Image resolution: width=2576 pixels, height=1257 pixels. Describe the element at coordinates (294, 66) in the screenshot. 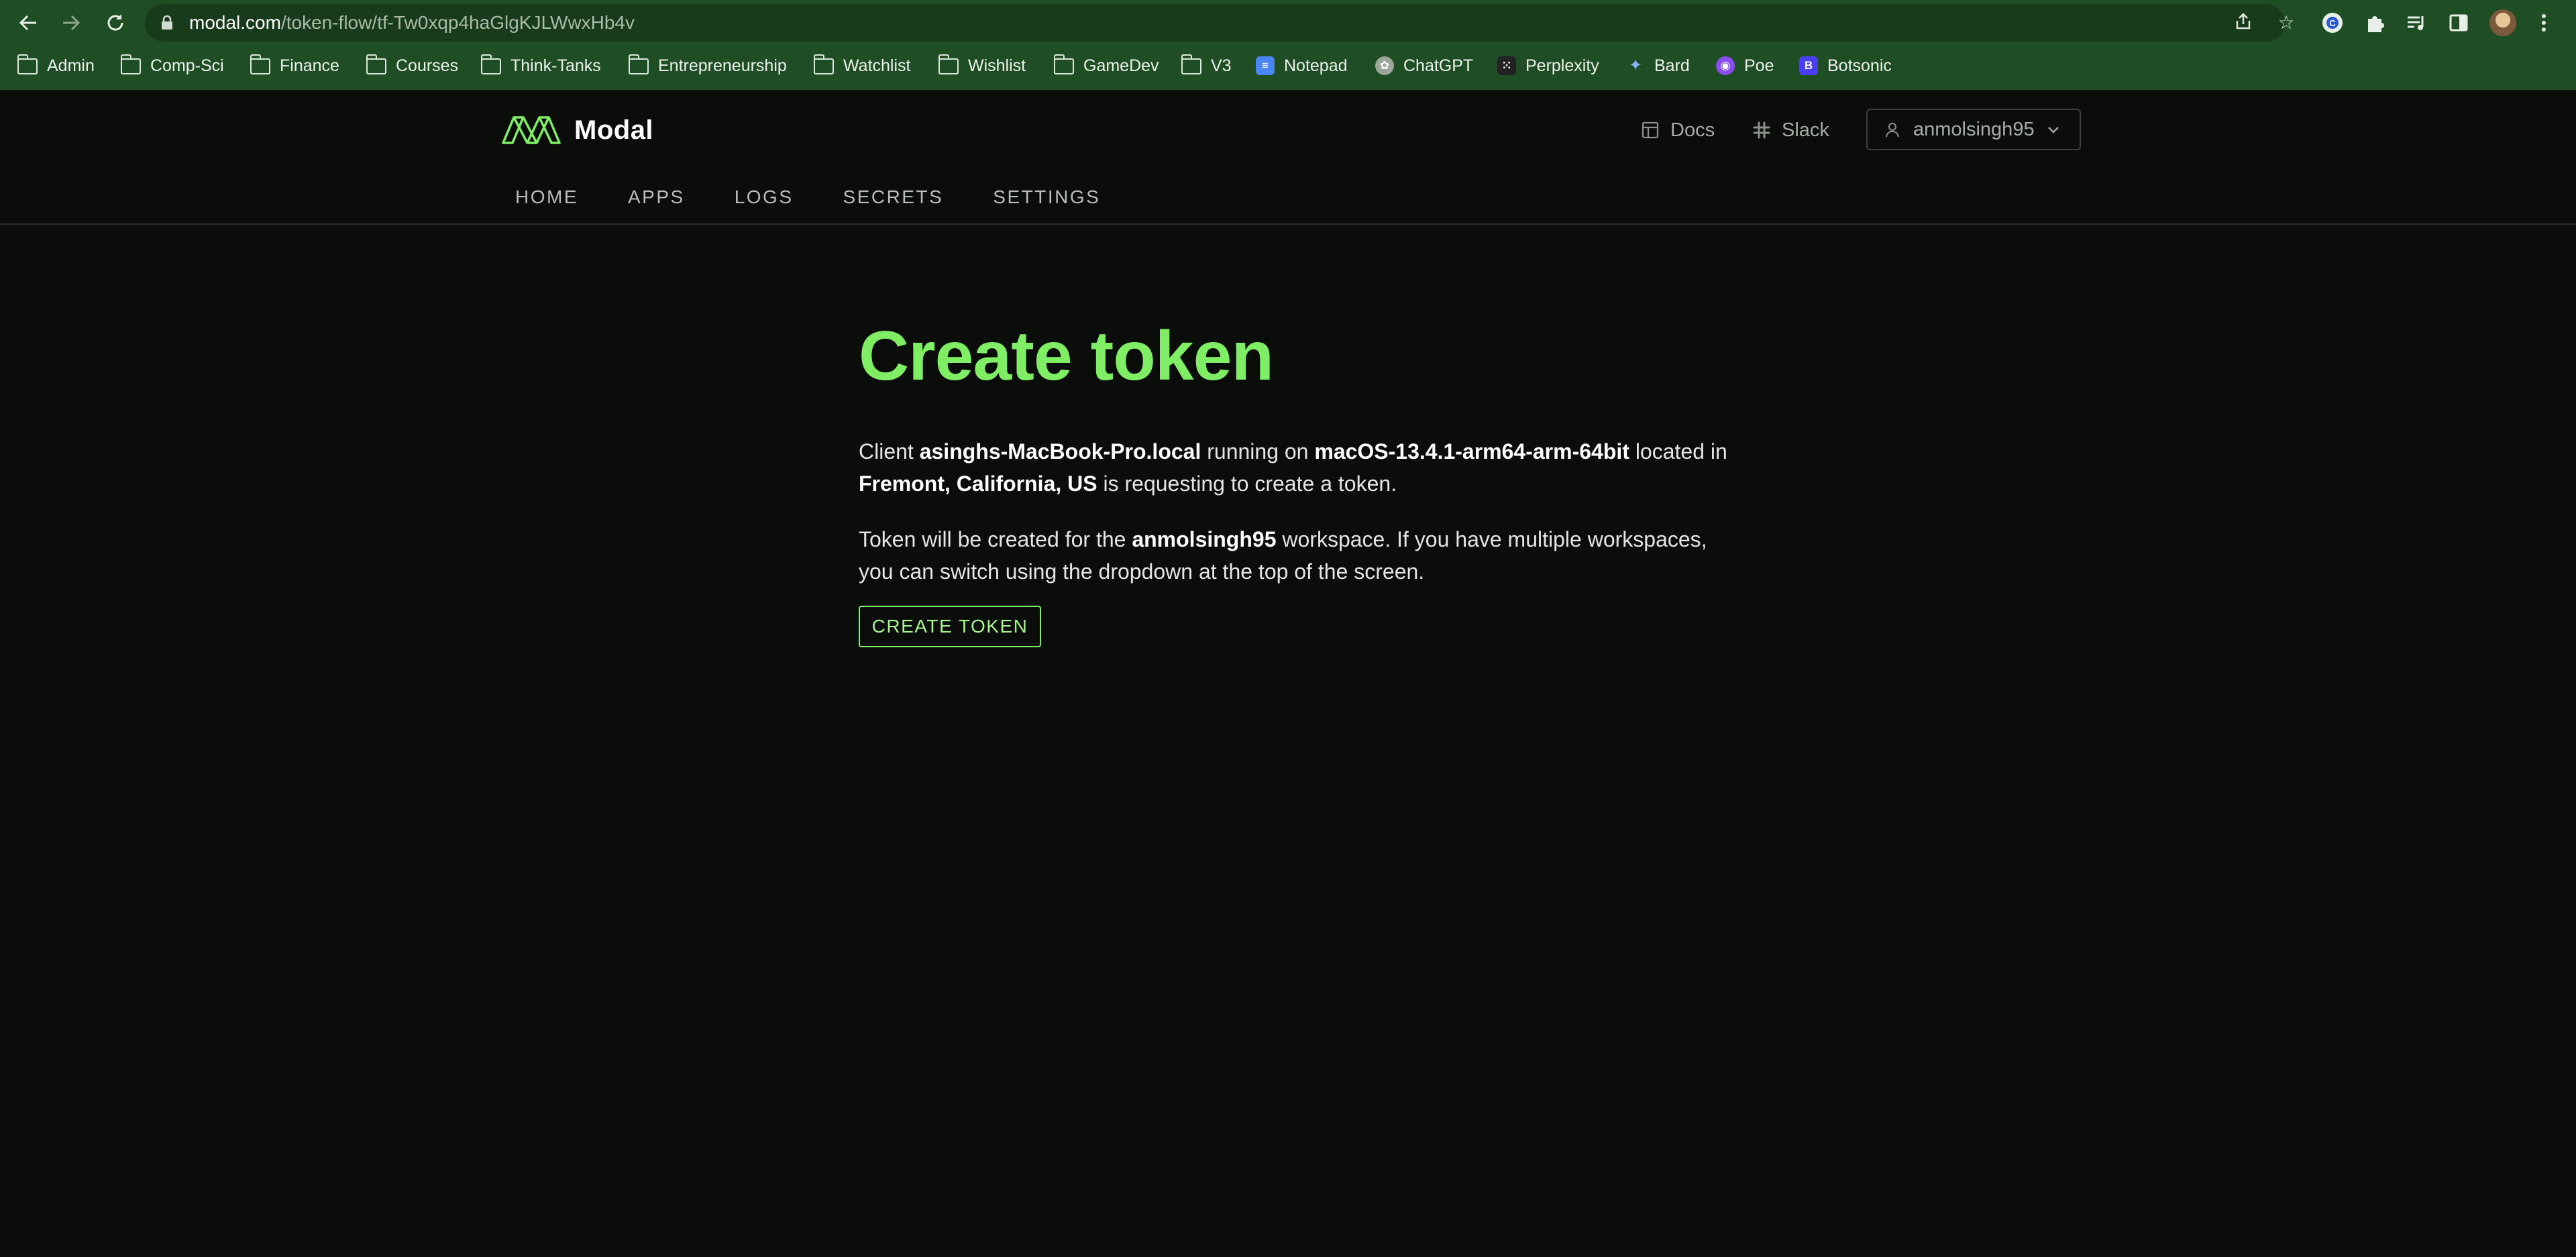

I see `bookmark-finance: Finance` at that location.